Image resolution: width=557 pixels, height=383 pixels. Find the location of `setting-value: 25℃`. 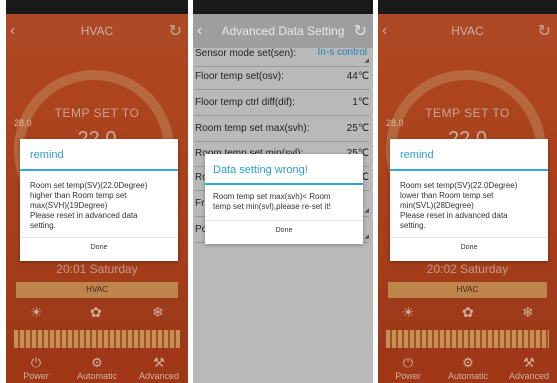

setting-value: 25℃ is located at coordinates (357, 128).